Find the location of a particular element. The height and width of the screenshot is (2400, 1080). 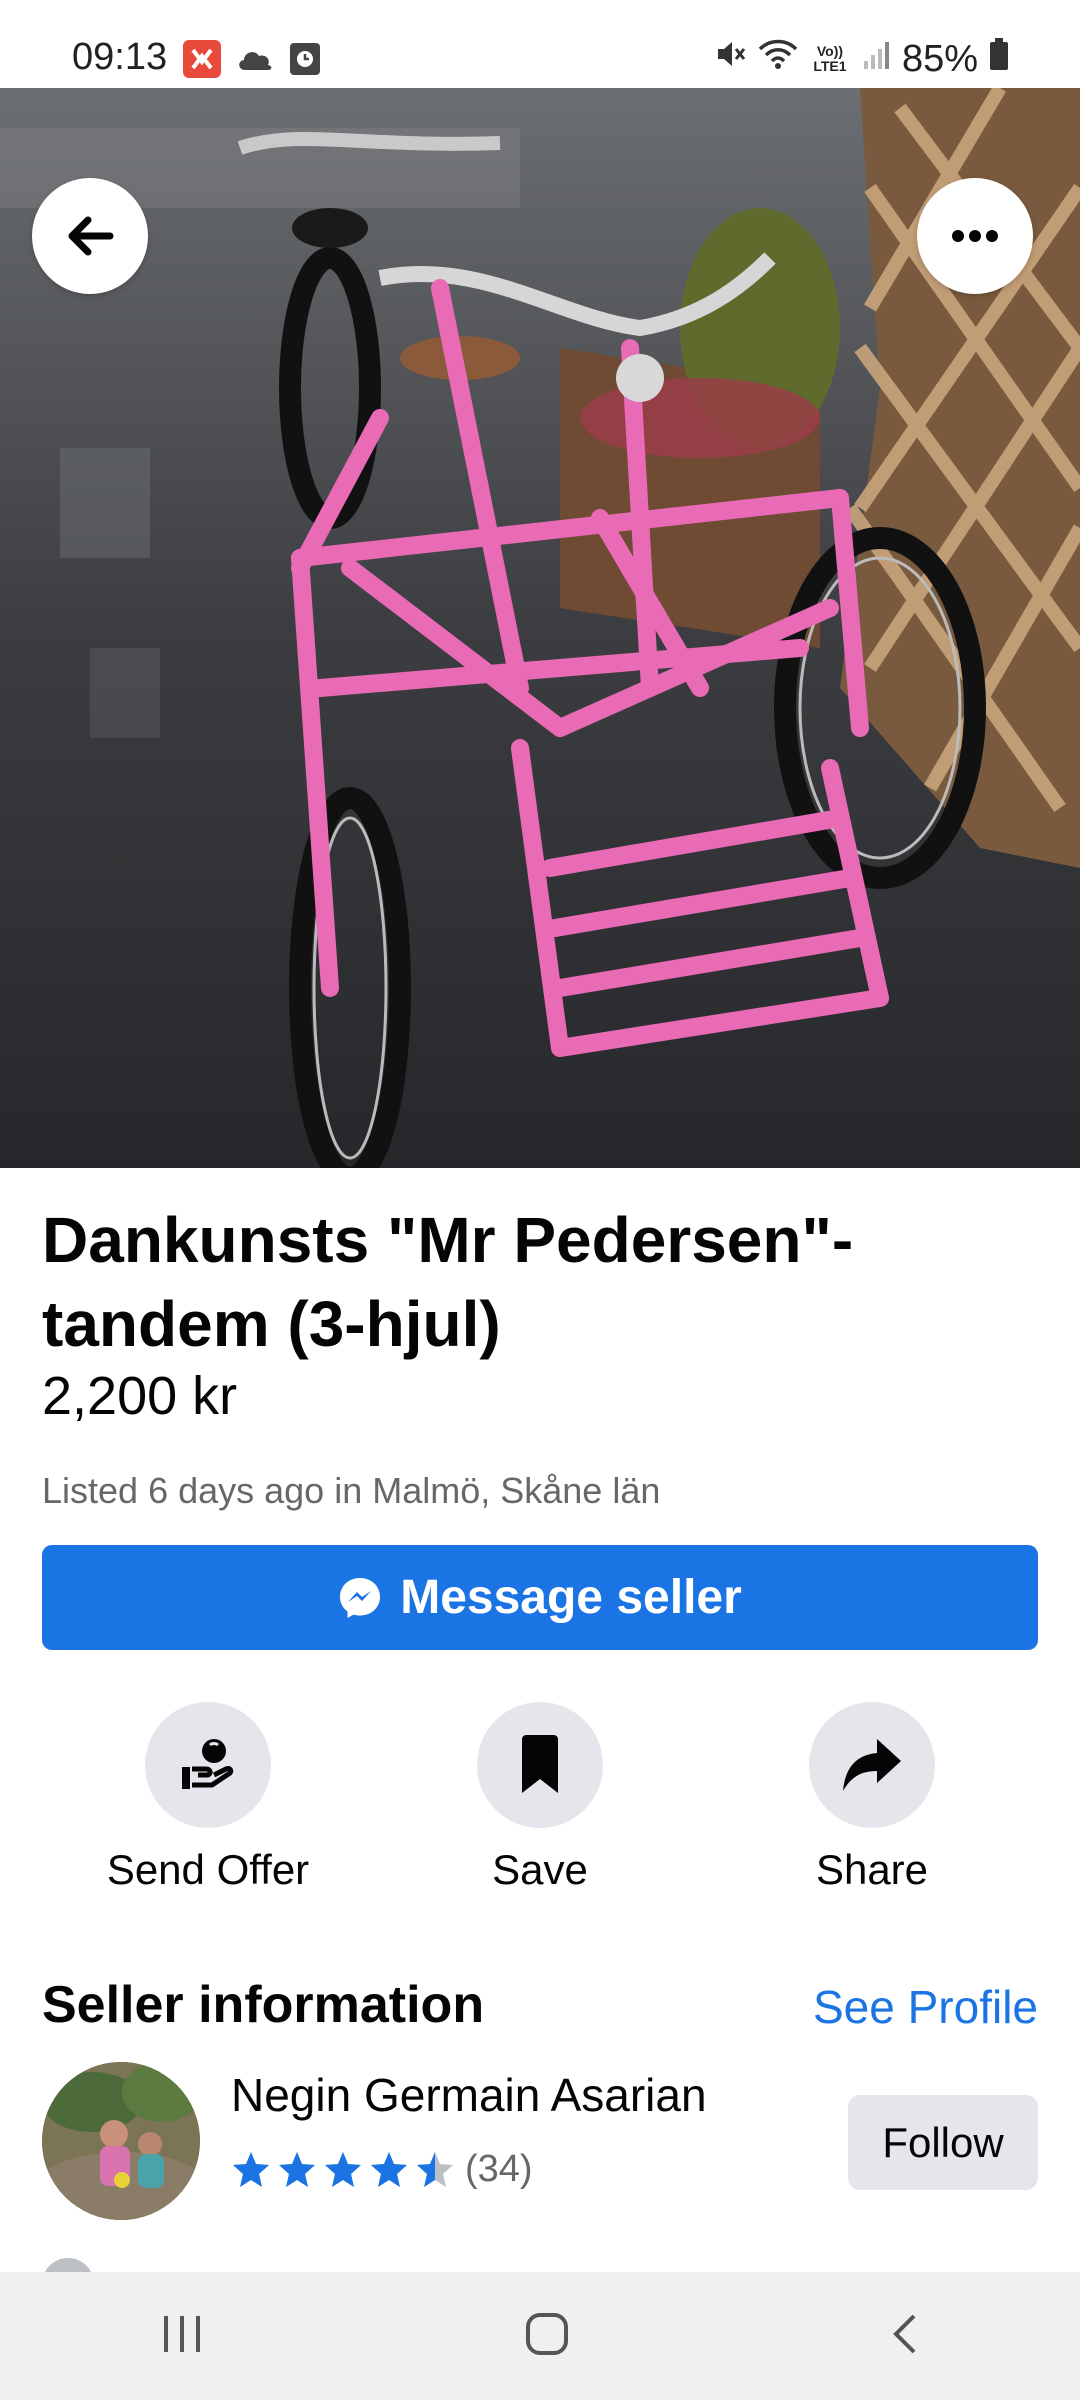

status-notification-icons is located at coordinates (252, 61).